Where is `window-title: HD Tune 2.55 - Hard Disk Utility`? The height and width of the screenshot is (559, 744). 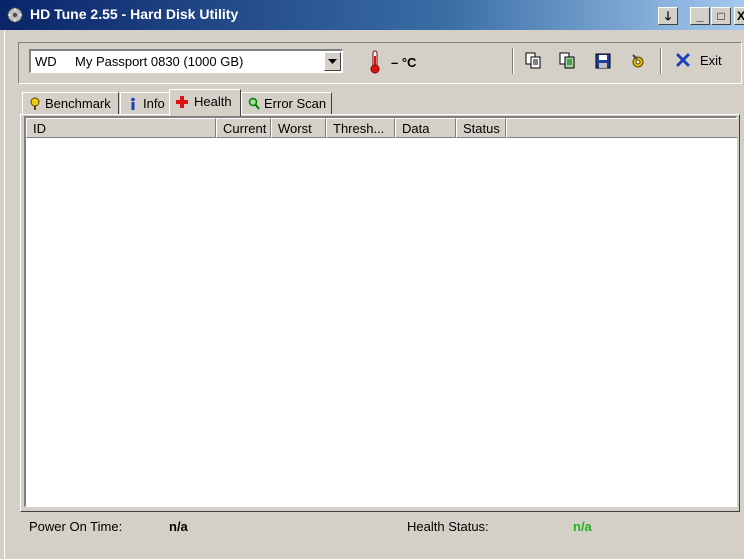
window-title: HD Tune 2.55 - Hard Disk Utility is located at coordinates (134, 14).